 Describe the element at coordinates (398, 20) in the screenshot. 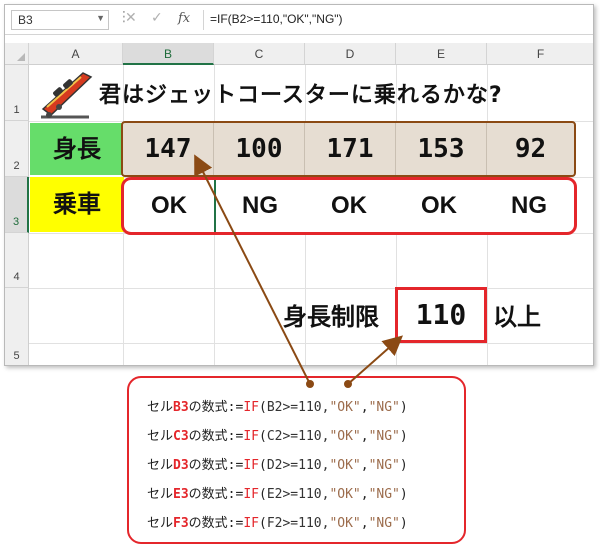

I see `formula-input: =IF(B2>=110,"OK","NG")` at that location.